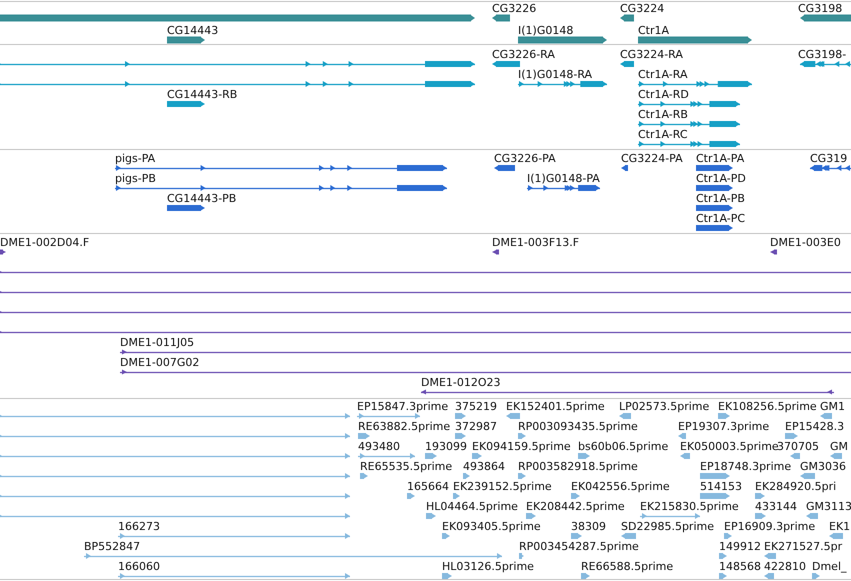  What do you see at coordinates (689, 506) in the screenshot?
I see `feature-label: EK215830.5prime` at bounding box center [689, 506].